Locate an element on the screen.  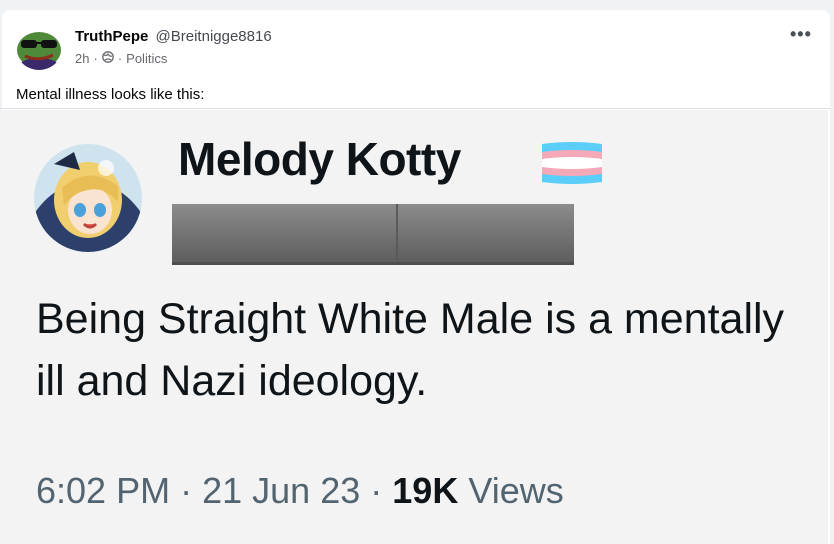
tweet-avatar is located at coordinates (88, 198).